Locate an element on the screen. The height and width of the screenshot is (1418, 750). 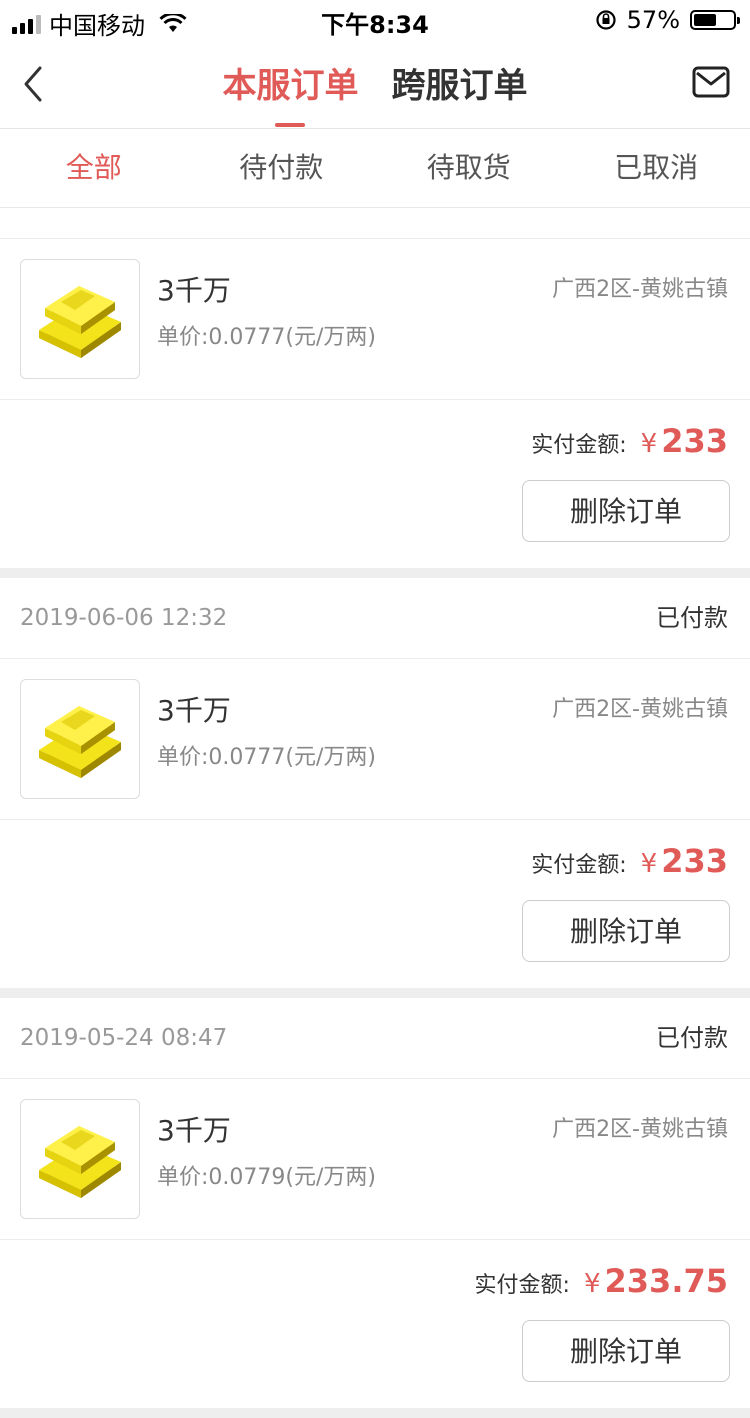
battery-percent: 57% is located at coordinates (653, 20).